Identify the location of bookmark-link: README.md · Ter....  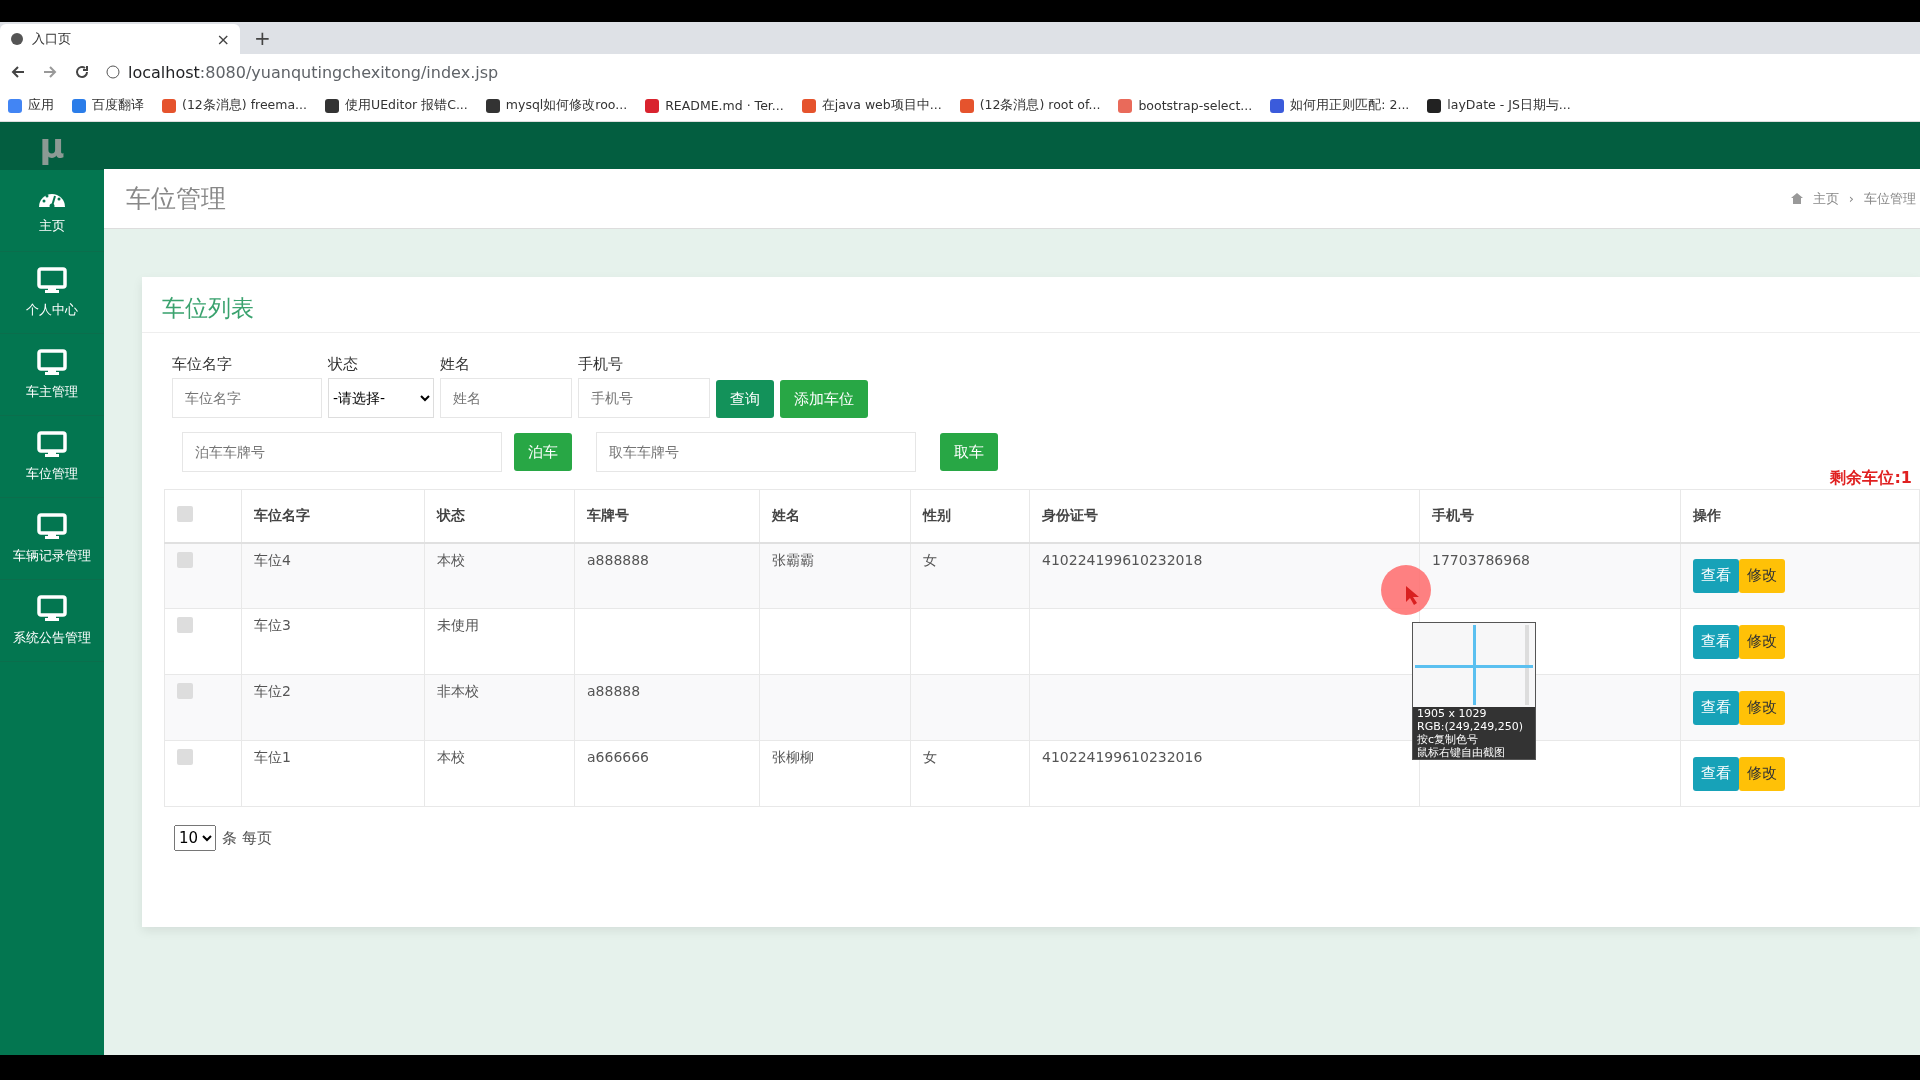
(714, 105).